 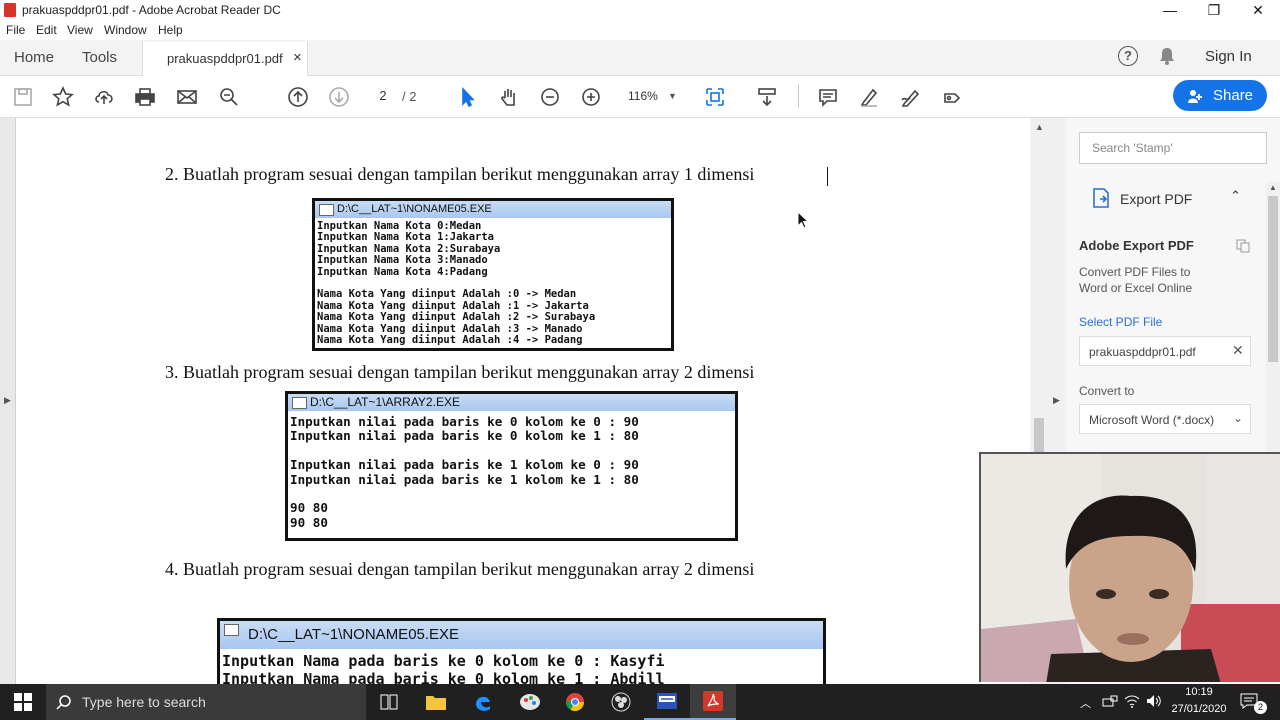 I want to click on notification-bell-icon, so click(x=1167, y=56).